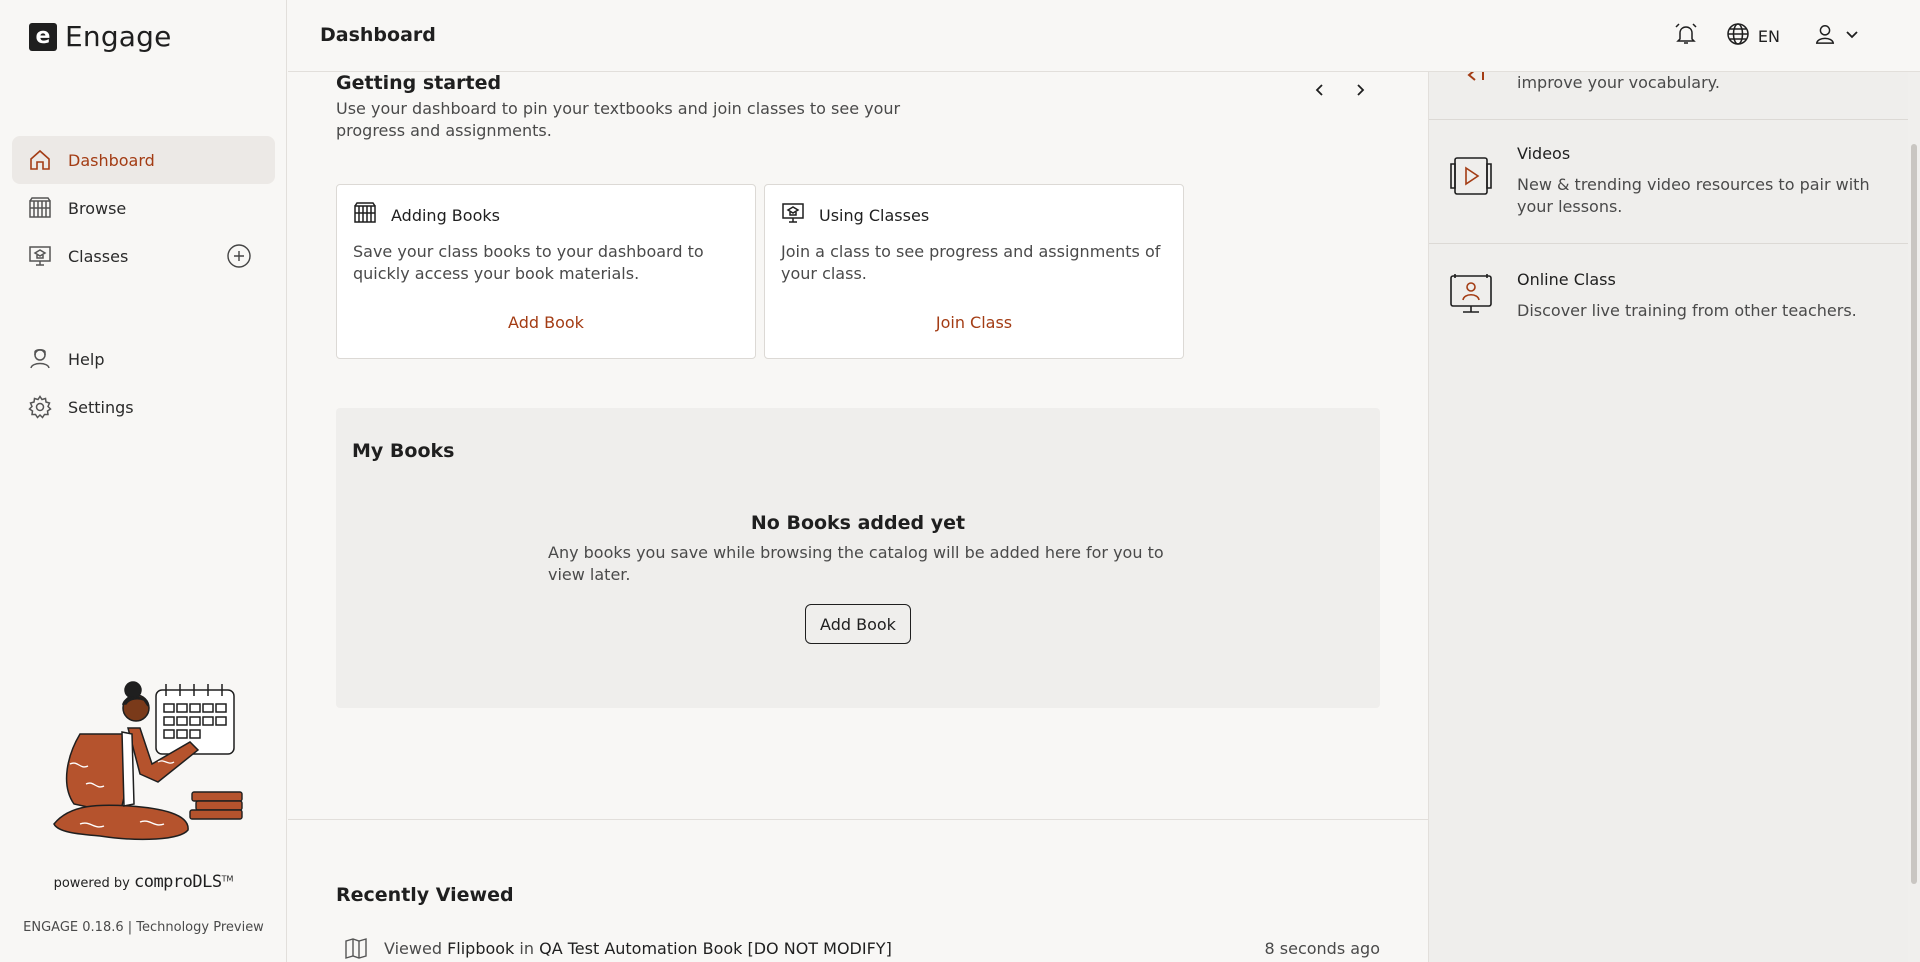 The image size is (1920, 962). I want to click on header-actions: EN, so click(1767, 36).